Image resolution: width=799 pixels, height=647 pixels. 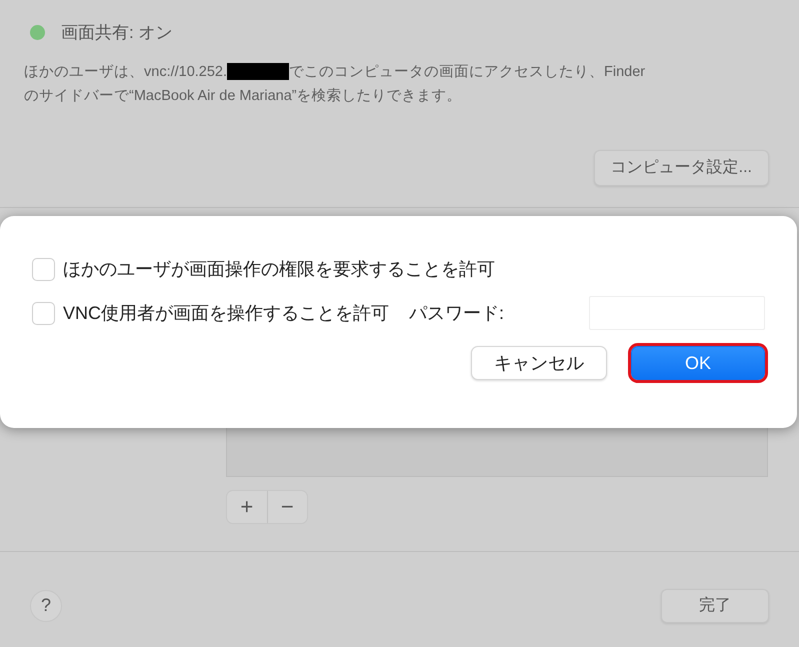 I want to click on option-label: VNC使用者が画面を操作することを許可, so click(x=226, y=313).